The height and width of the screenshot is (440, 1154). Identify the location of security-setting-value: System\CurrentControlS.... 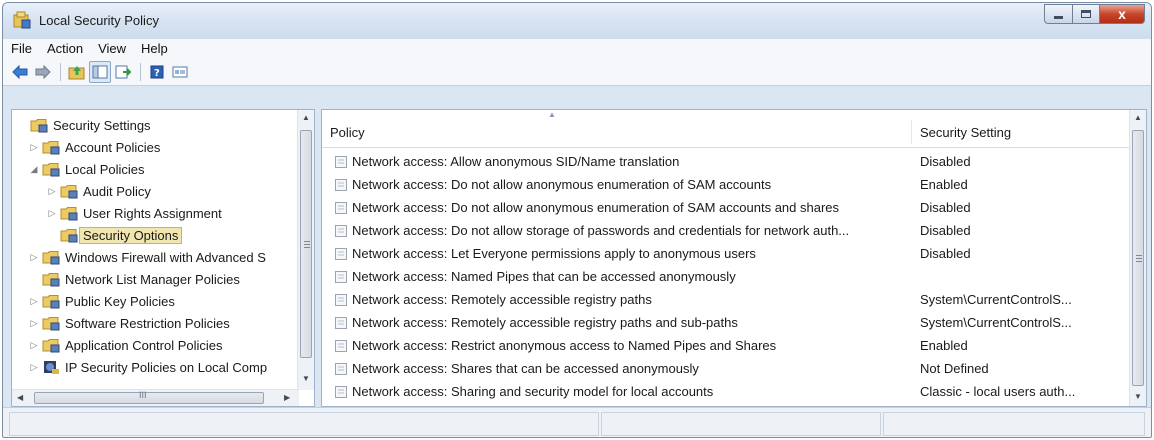
(996, 299).